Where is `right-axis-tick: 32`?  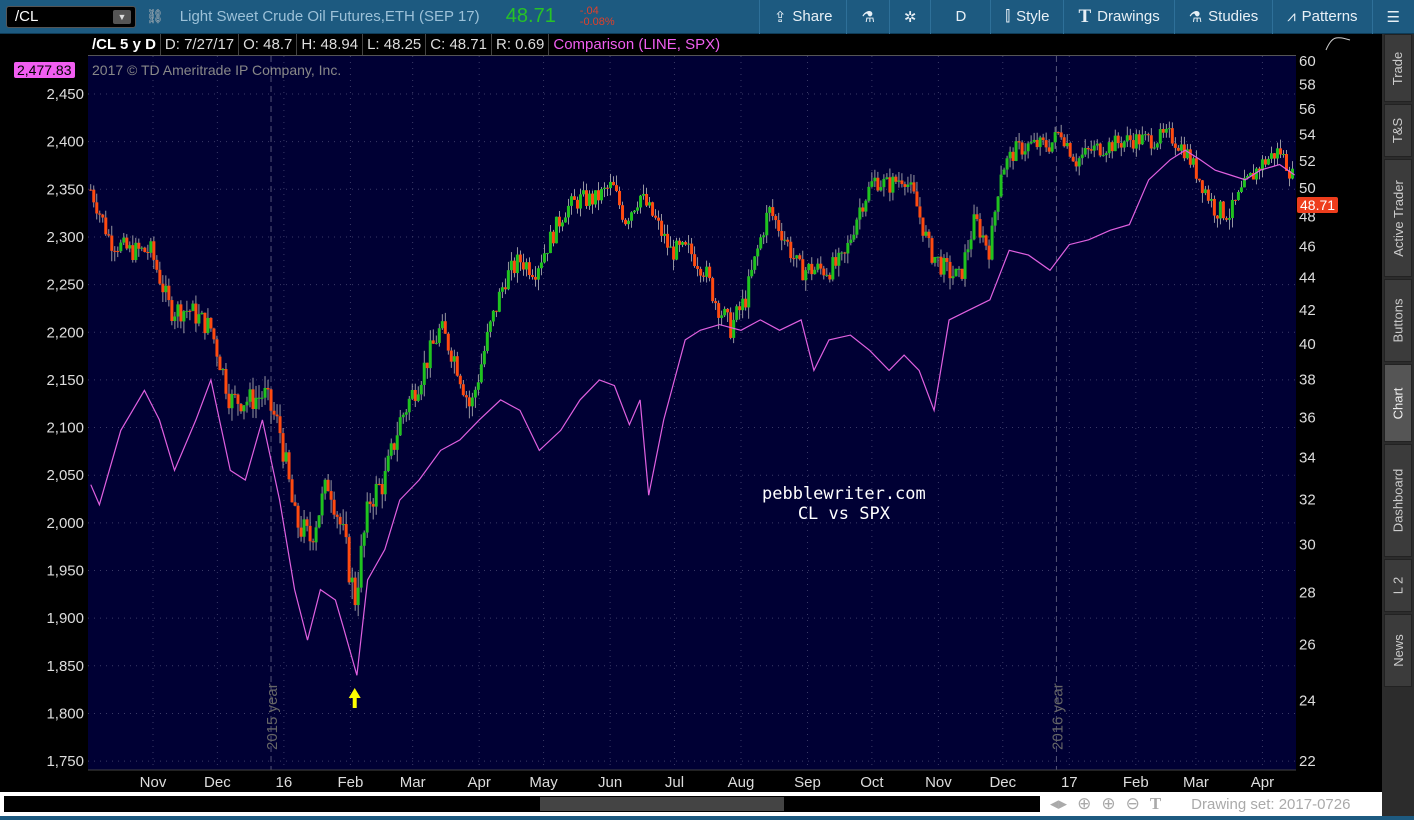 right-axis-tick: 32 is located at coordinates (1307, 500).